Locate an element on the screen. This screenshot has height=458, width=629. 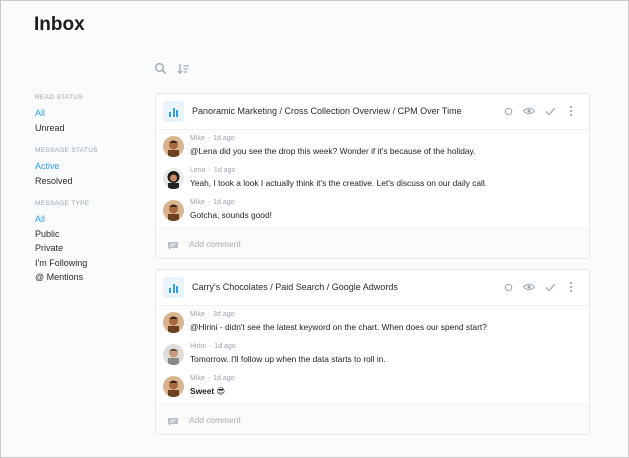
toolbar is located at coordinates (172, 69).